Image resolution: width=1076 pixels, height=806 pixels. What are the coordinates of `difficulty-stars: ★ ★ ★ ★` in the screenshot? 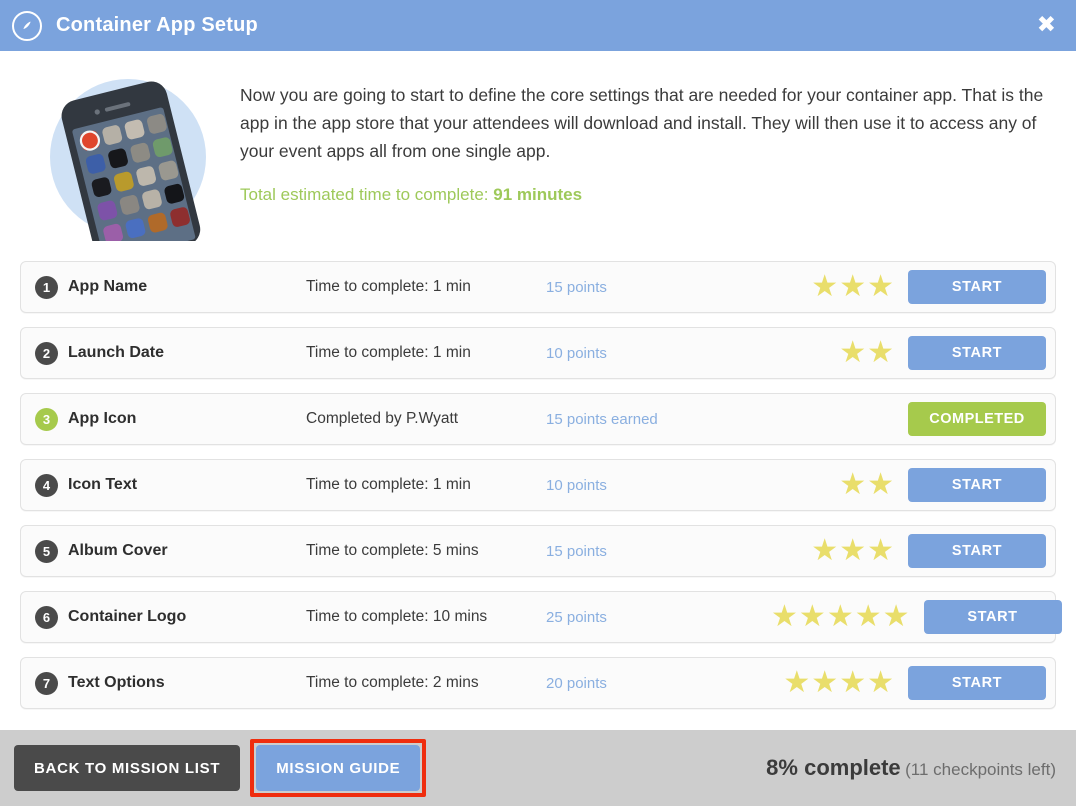 It's located at (839, 682).